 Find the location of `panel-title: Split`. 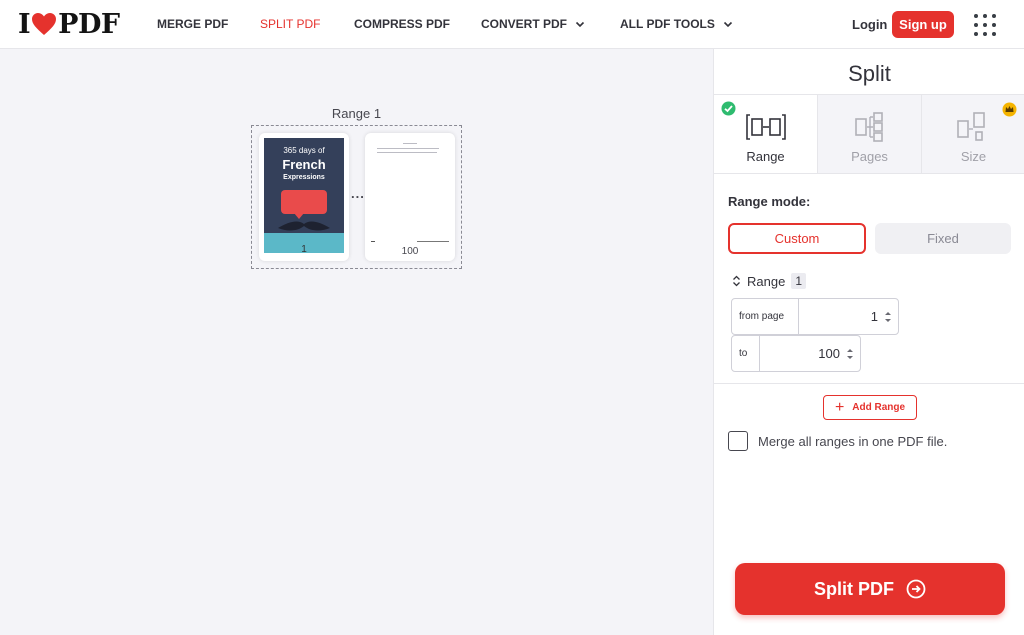

panel-title: Split is located at coordinates (869, 73).